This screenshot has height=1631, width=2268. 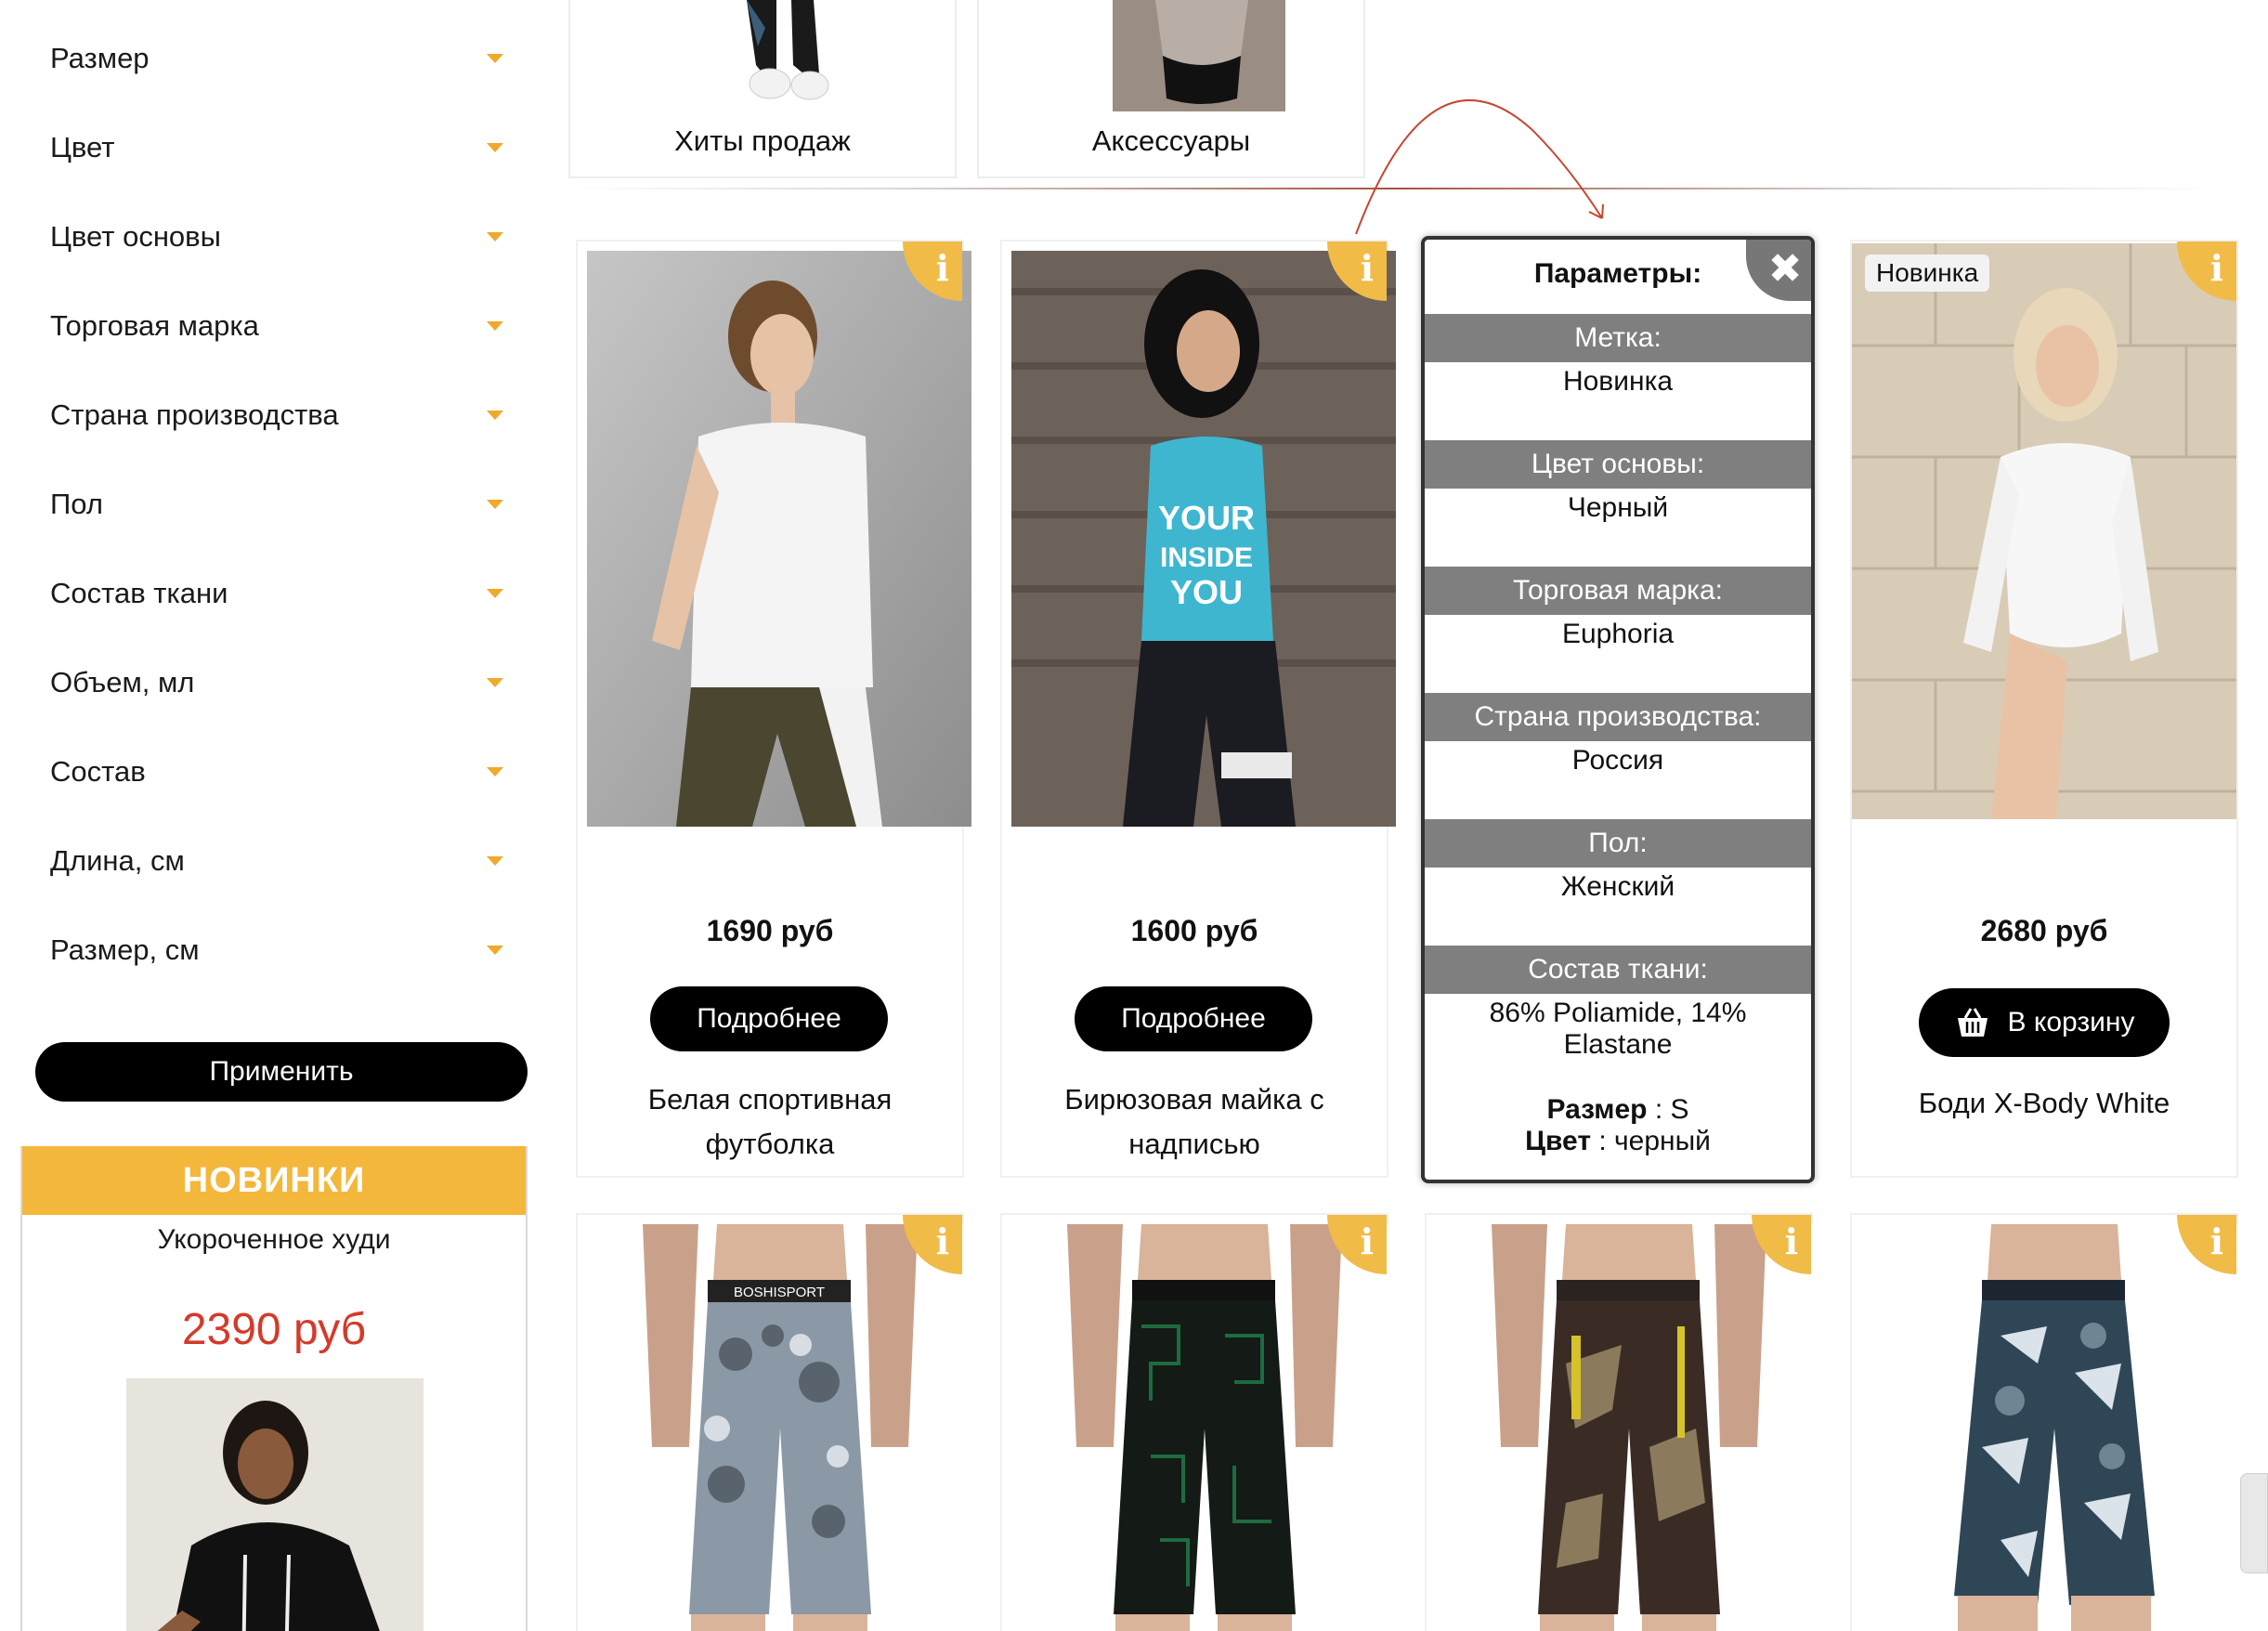 What do you see at coordinates (2254, 1523) in the screenshot?
I see `scroll-handle` at bounding box center [2254, 1523].